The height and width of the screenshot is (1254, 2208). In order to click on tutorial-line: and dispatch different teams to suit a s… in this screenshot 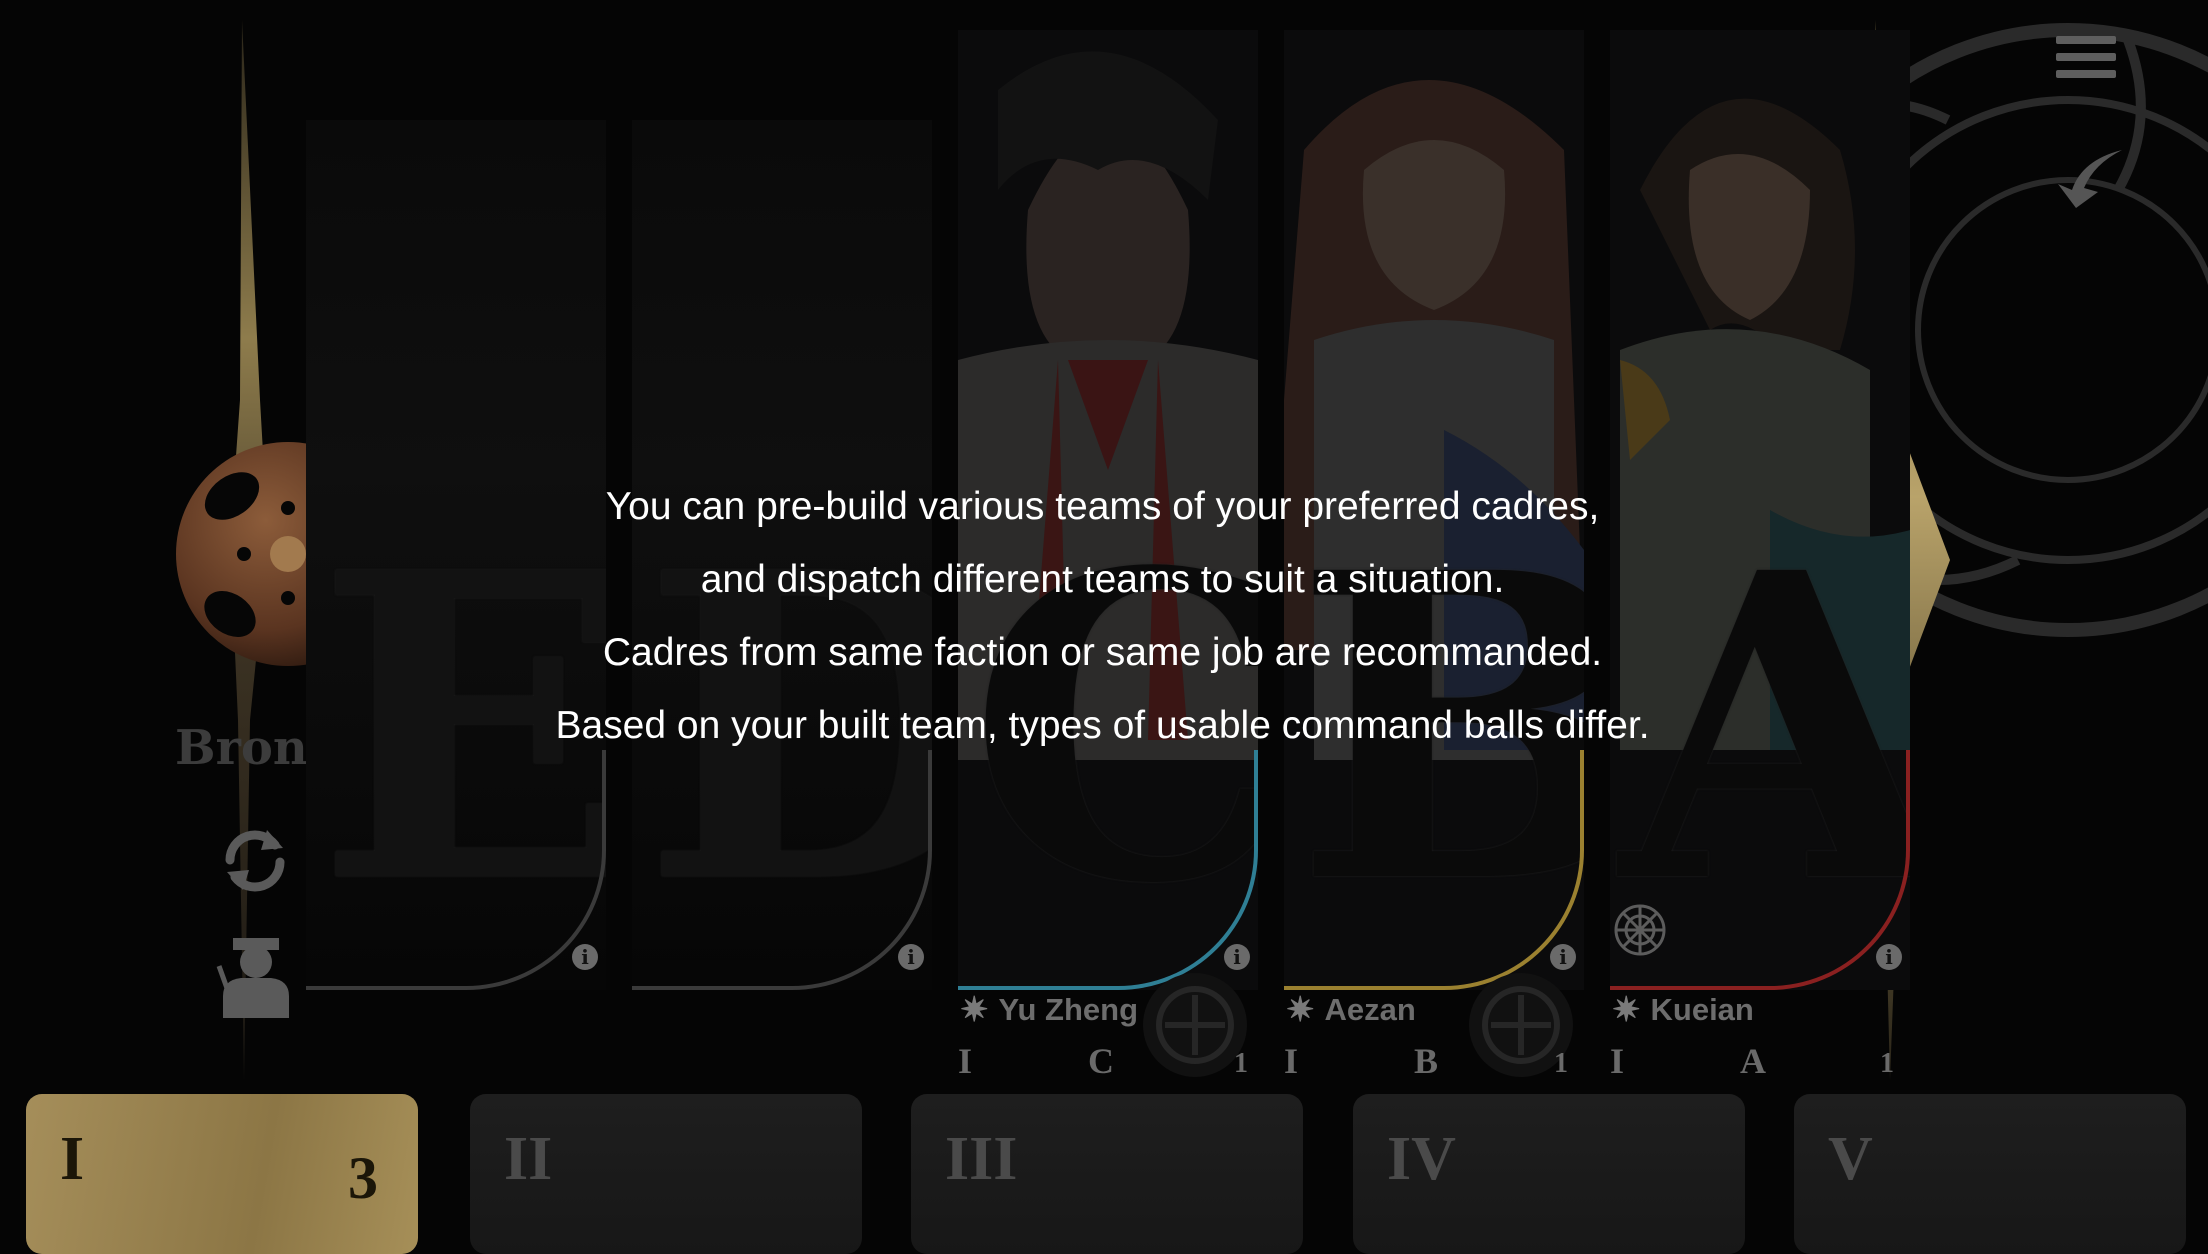, I will do `click(1102, 579)`.